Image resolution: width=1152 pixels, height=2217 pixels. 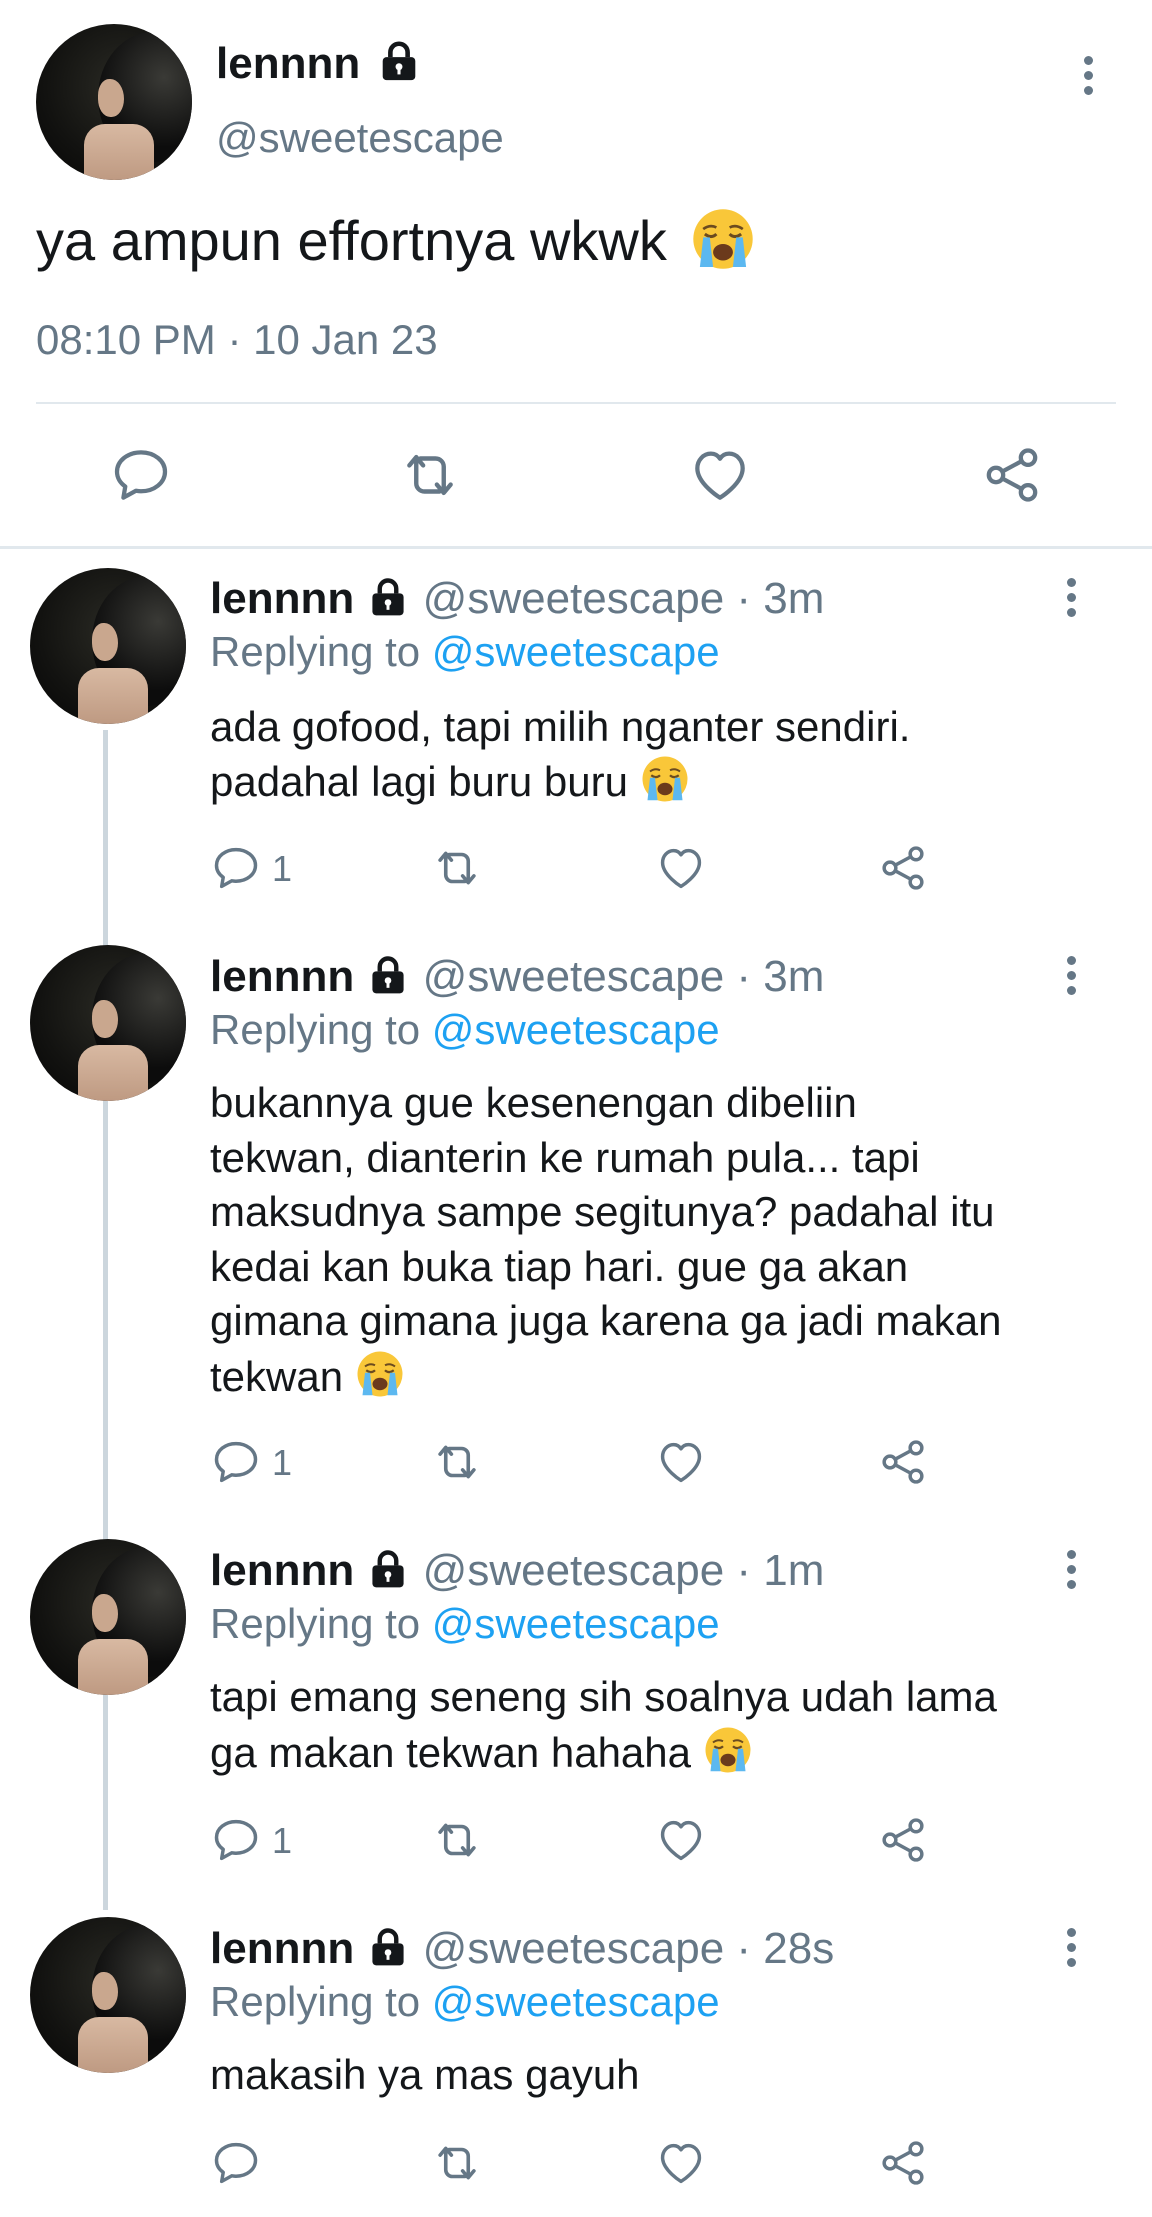 What do you see at coordinates (780, 1570) in the screenshot?
I see `relative-time: · 1m` at bounding box center [780, 1570].